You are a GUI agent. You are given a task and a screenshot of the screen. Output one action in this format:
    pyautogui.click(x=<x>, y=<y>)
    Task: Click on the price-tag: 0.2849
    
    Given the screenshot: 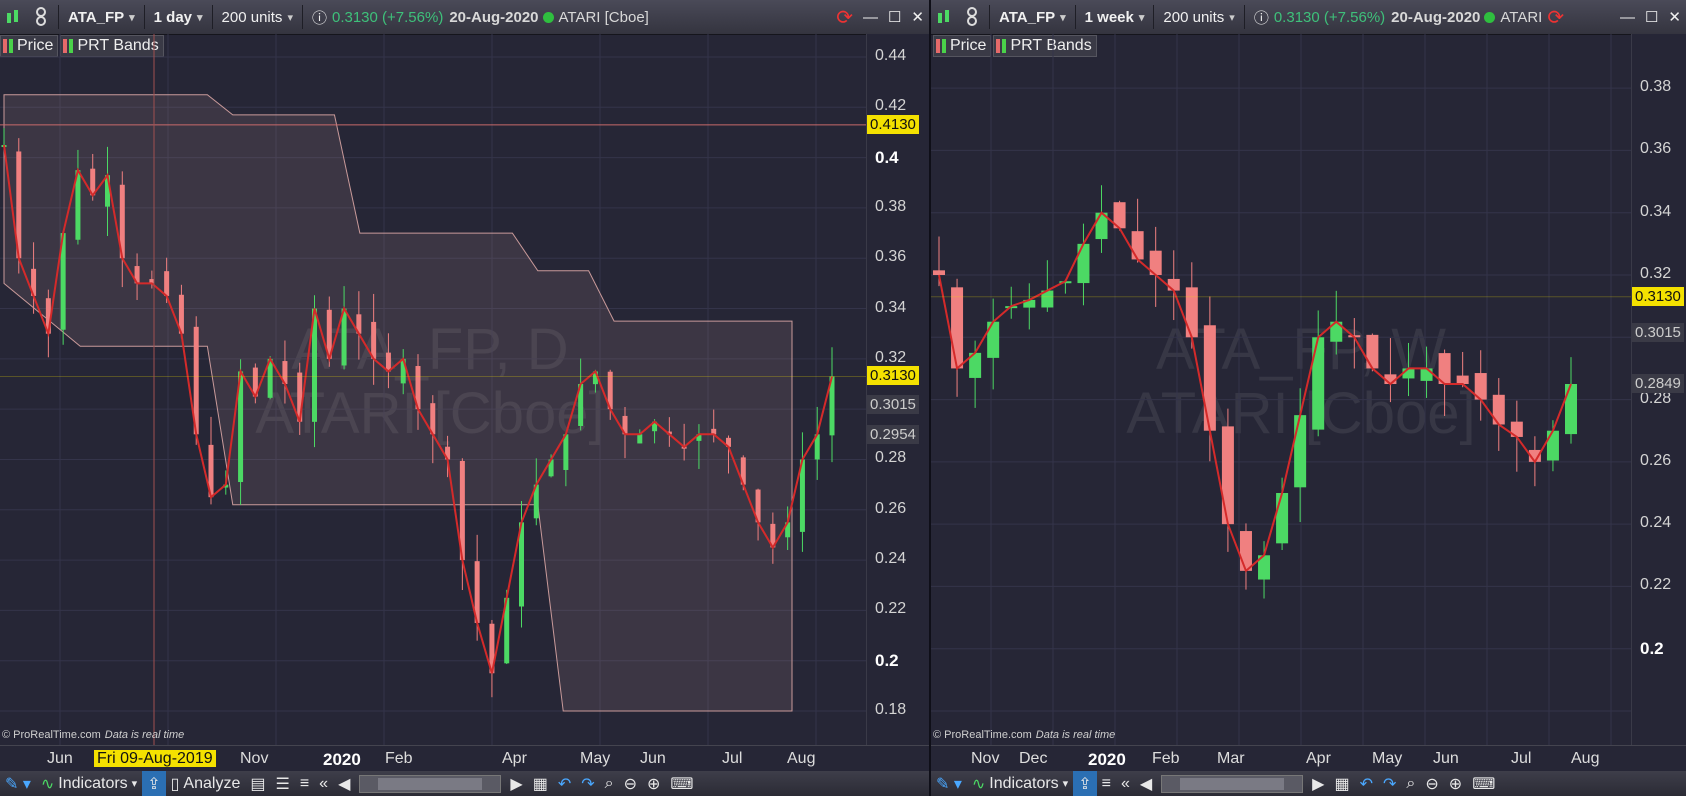 What is the action you would take?
    pyautogui.click(x=1658, y=384)
    